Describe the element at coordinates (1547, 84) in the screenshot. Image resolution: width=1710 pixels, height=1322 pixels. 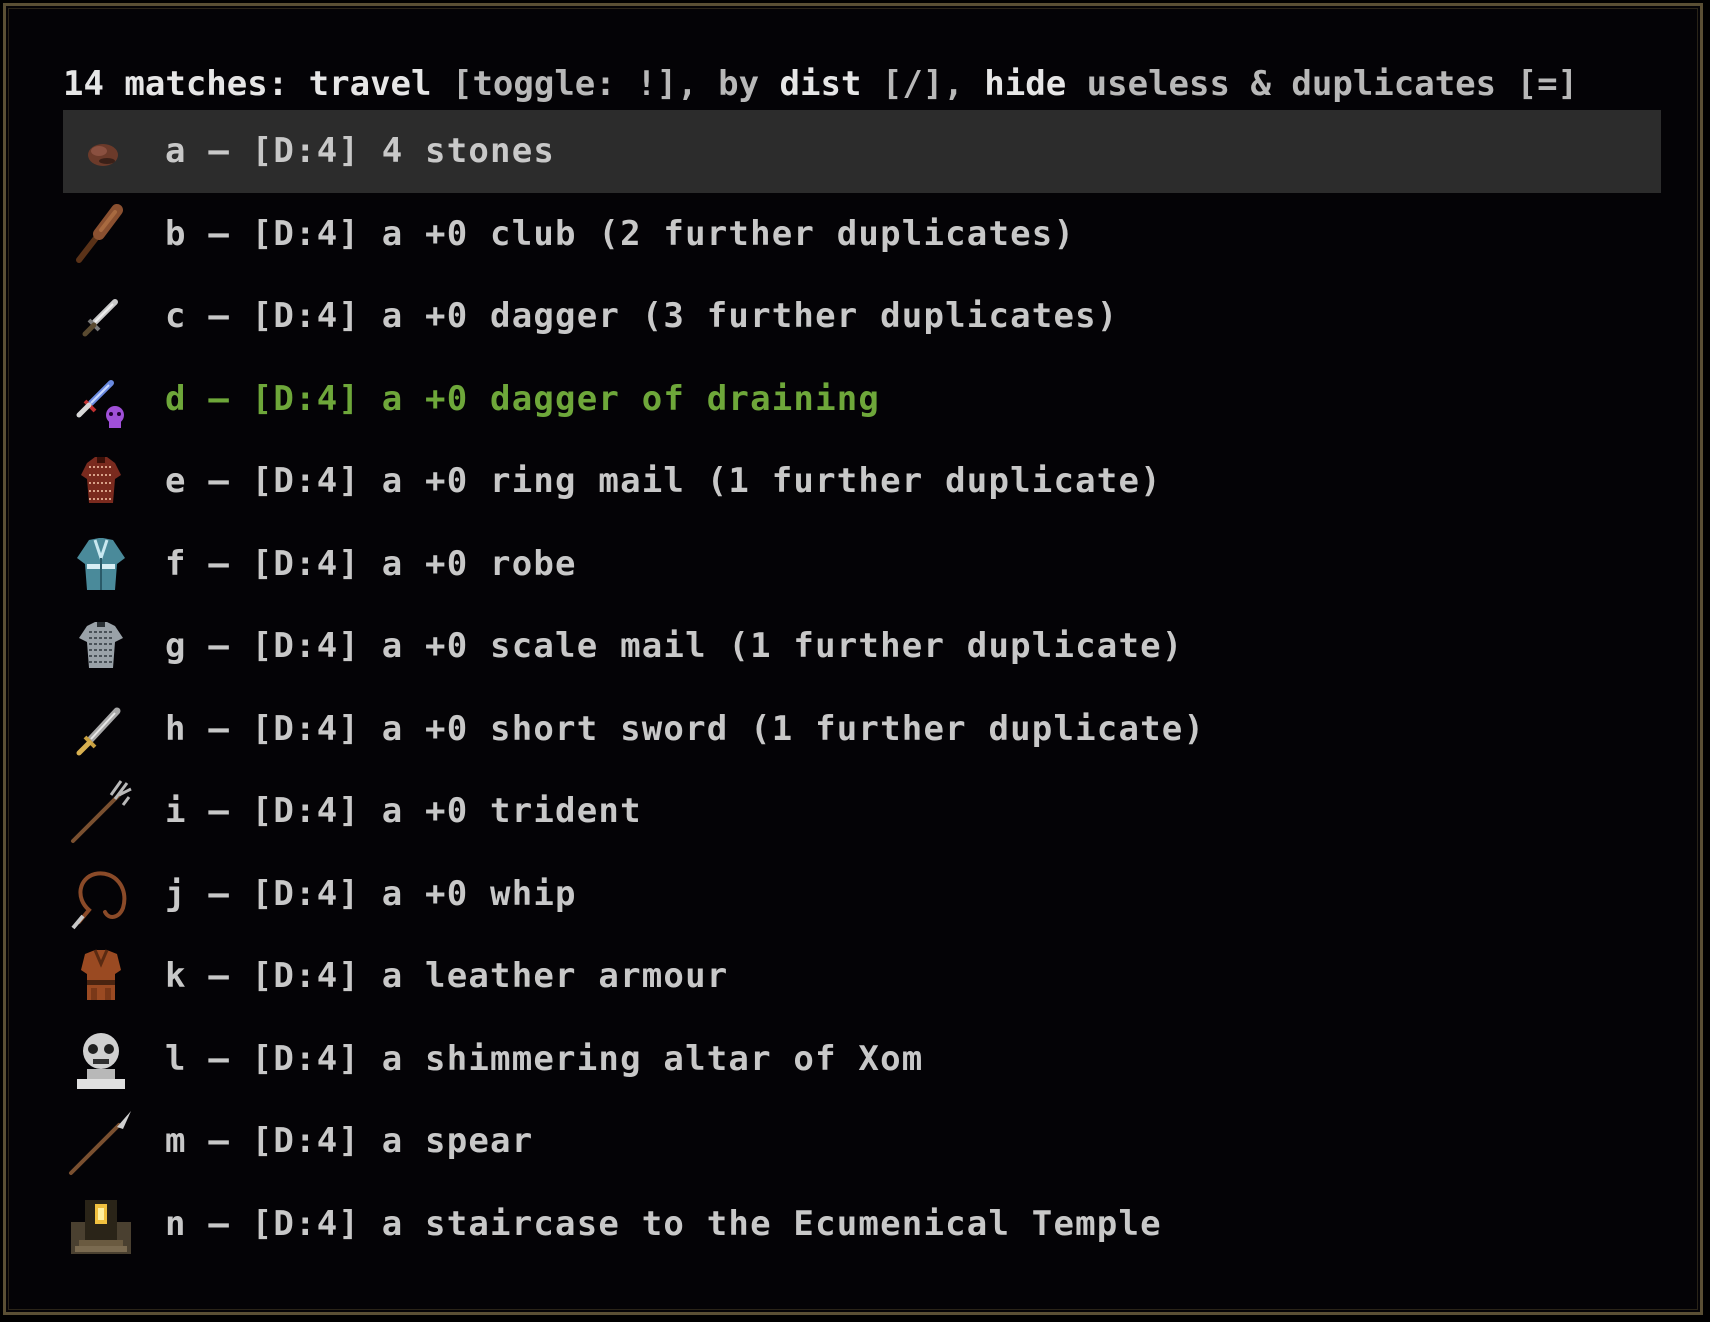
I see `filter-key-hint: [=]` at that location.